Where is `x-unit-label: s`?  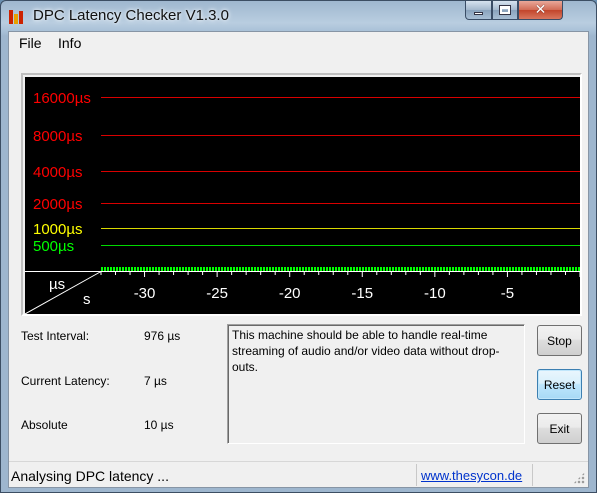
x-unit-label: s is located at coordinates (87, 299).